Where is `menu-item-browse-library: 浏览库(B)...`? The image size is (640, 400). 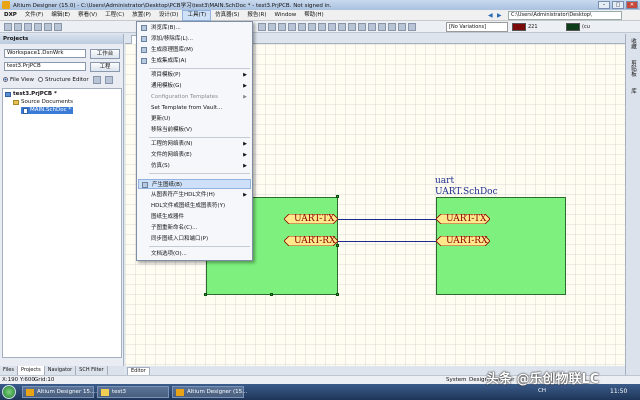 menu-item-browse-library: 浏览库(B)... is located at coordinates (194, 28).